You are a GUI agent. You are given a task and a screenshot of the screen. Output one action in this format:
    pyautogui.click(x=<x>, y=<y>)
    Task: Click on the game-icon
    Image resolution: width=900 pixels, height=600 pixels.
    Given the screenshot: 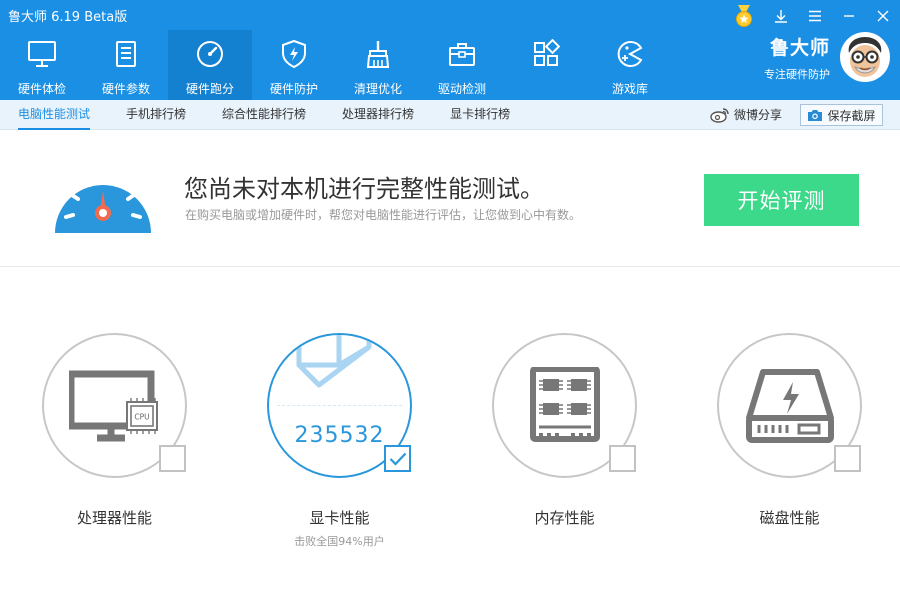 What is the action you would take?
    pyautogui.click(x=630, y=54)
    